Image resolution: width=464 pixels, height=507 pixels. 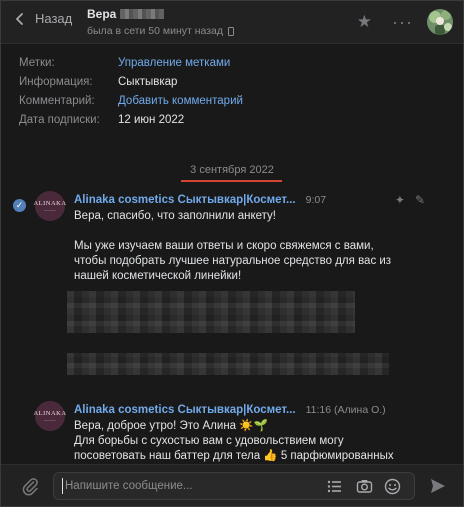 I want to click on info-label: Информация:, so click(x=56, y=81).